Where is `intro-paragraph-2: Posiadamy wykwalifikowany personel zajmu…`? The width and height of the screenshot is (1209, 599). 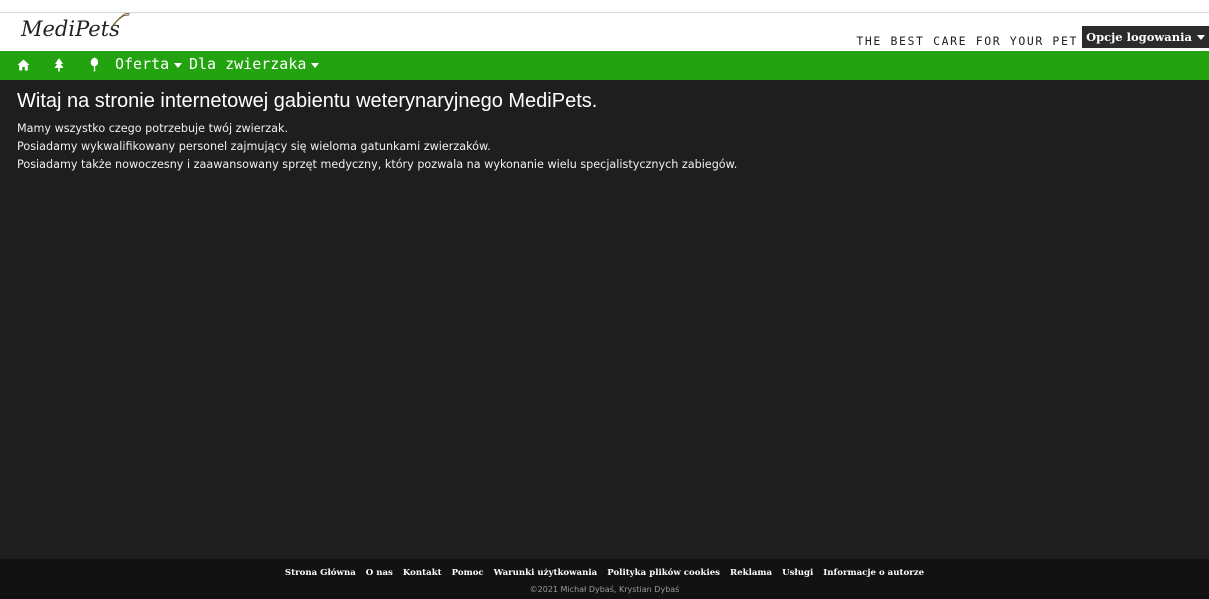 intro-paragraph-2: Posiadamy wykwalifikowany personel zajmu… is located at coordinates (254, 146).